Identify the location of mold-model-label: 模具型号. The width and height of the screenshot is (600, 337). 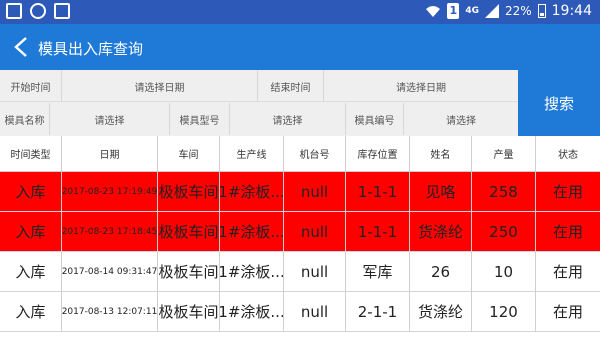
(200, 119).